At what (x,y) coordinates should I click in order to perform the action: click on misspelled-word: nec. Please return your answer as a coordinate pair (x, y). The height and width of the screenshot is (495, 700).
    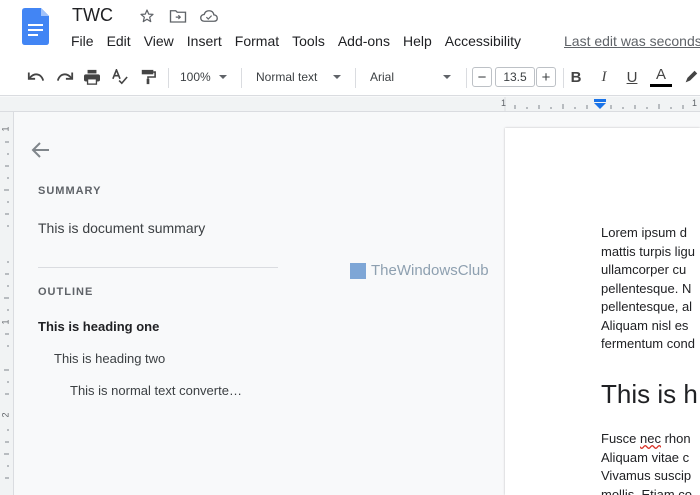
    Looking at the image, I should click on (650, 438).